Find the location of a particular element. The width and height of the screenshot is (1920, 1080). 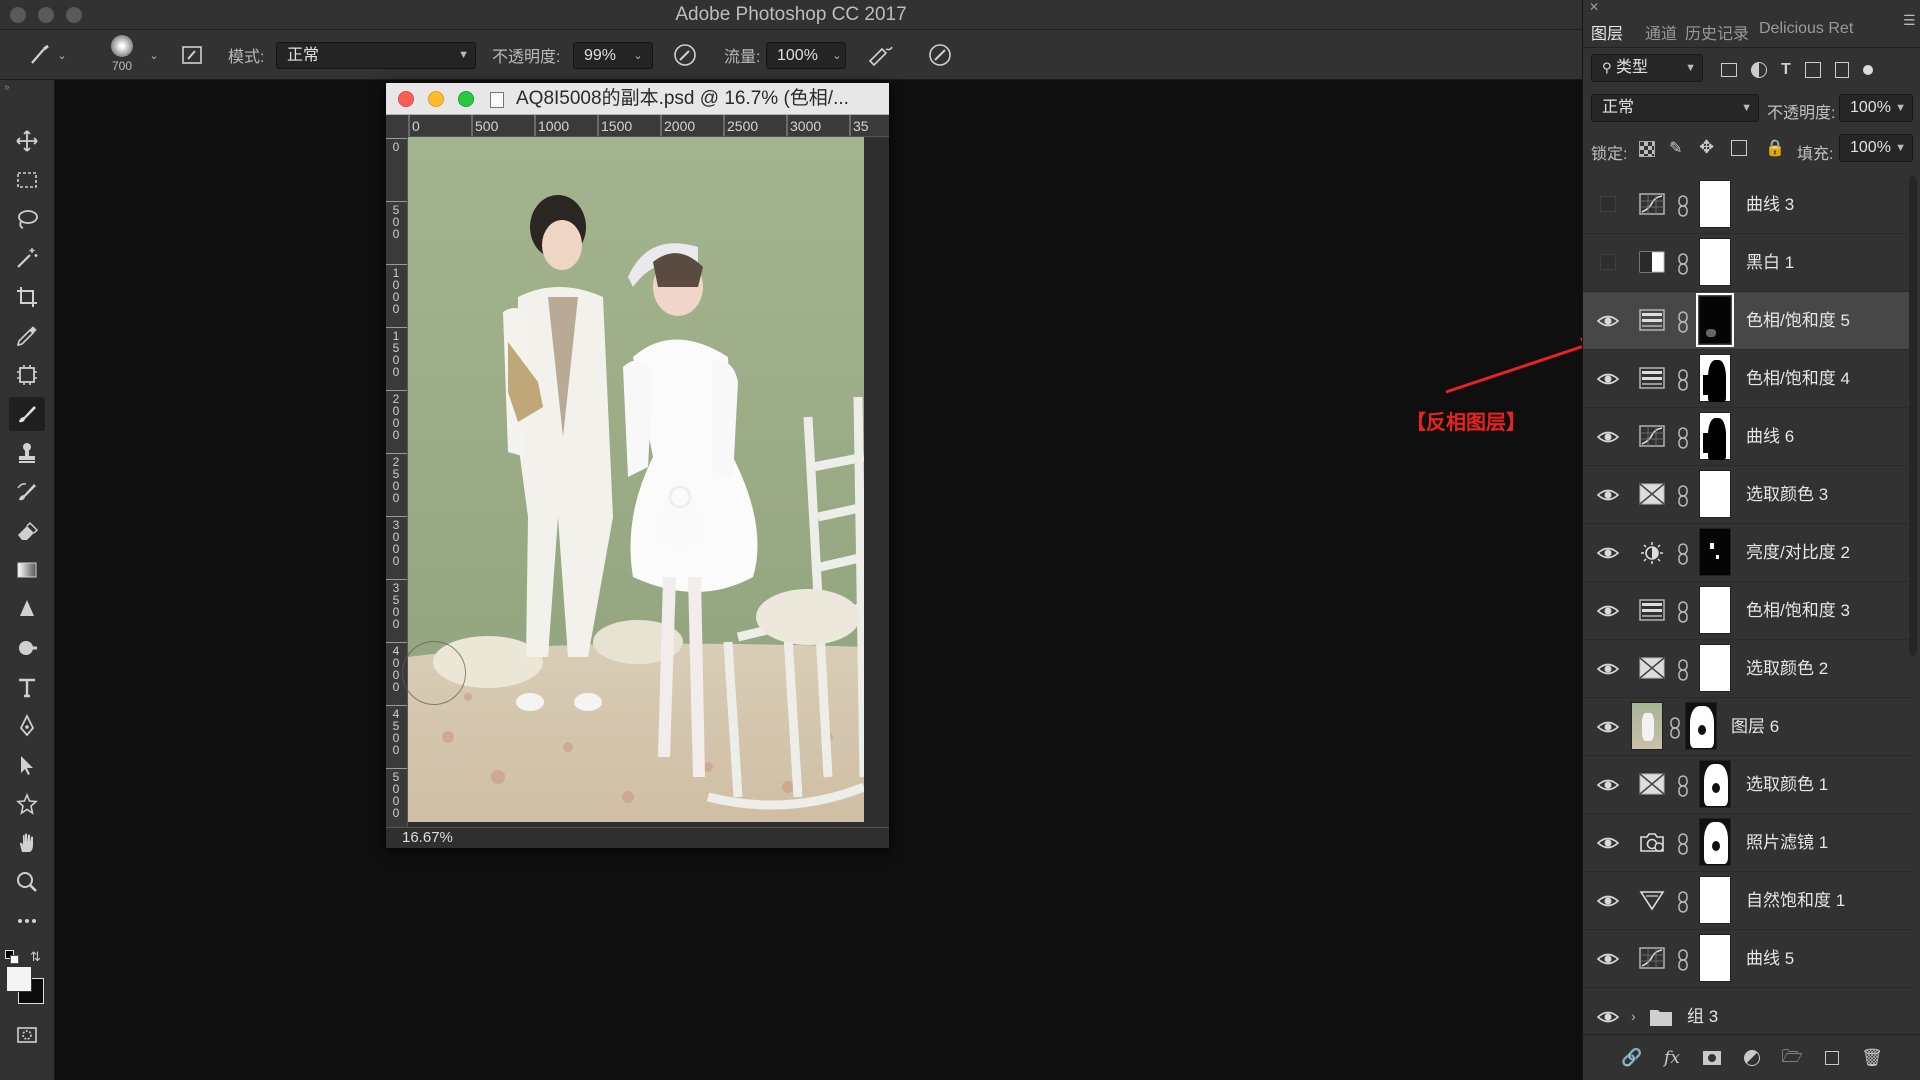

mask-icon is located at coordinates (1712, 1058).